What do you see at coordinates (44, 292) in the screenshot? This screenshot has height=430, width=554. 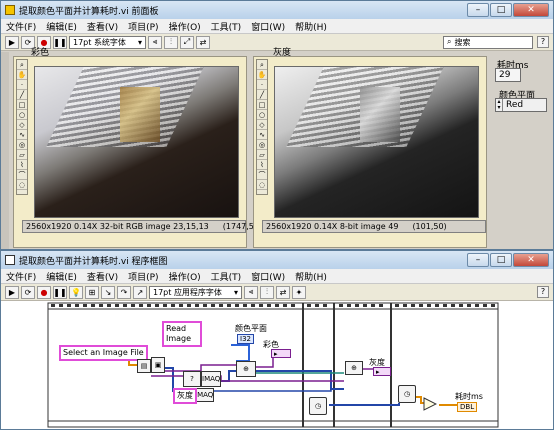 I see `abort-icon: ●` at bounding box center [44, 292].